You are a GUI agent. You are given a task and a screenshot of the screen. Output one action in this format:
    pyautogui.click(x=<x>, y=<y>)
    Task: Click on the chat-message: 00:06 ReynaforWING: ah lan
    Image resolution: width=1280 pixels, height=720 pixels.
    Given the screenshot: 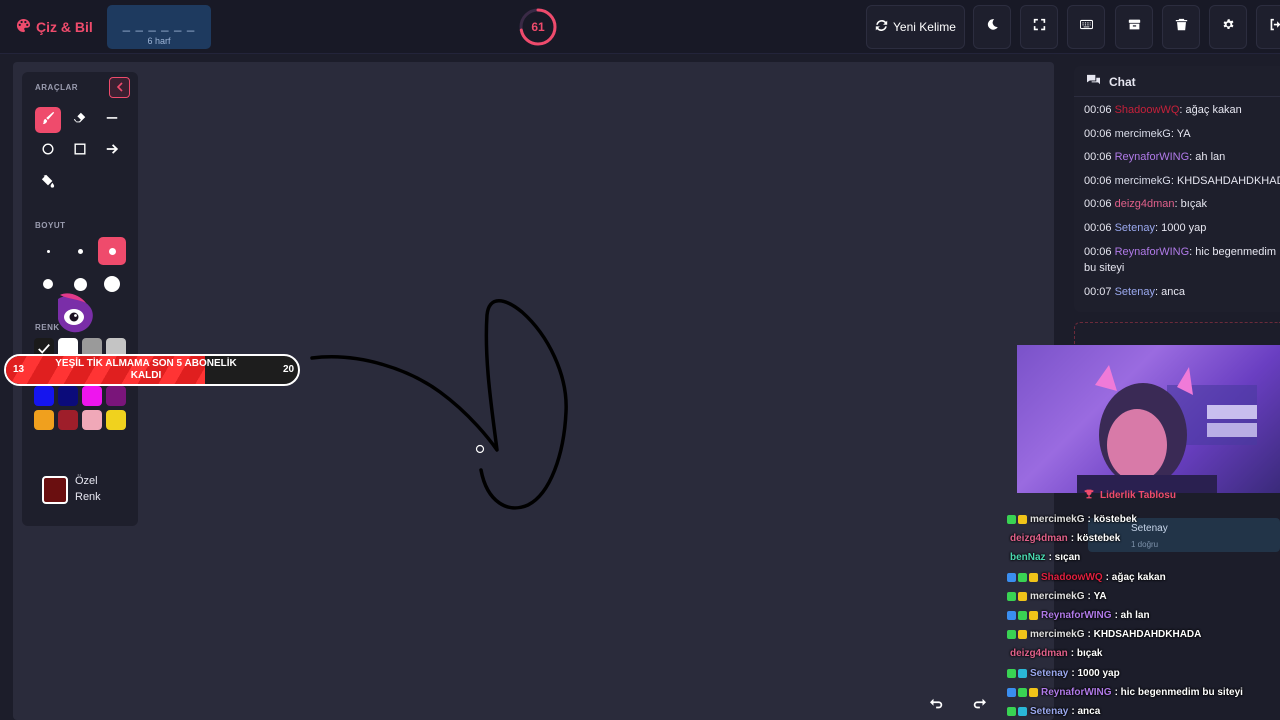 What is the action you would take?
    pyautogui.click(x=1155, y=157)
    